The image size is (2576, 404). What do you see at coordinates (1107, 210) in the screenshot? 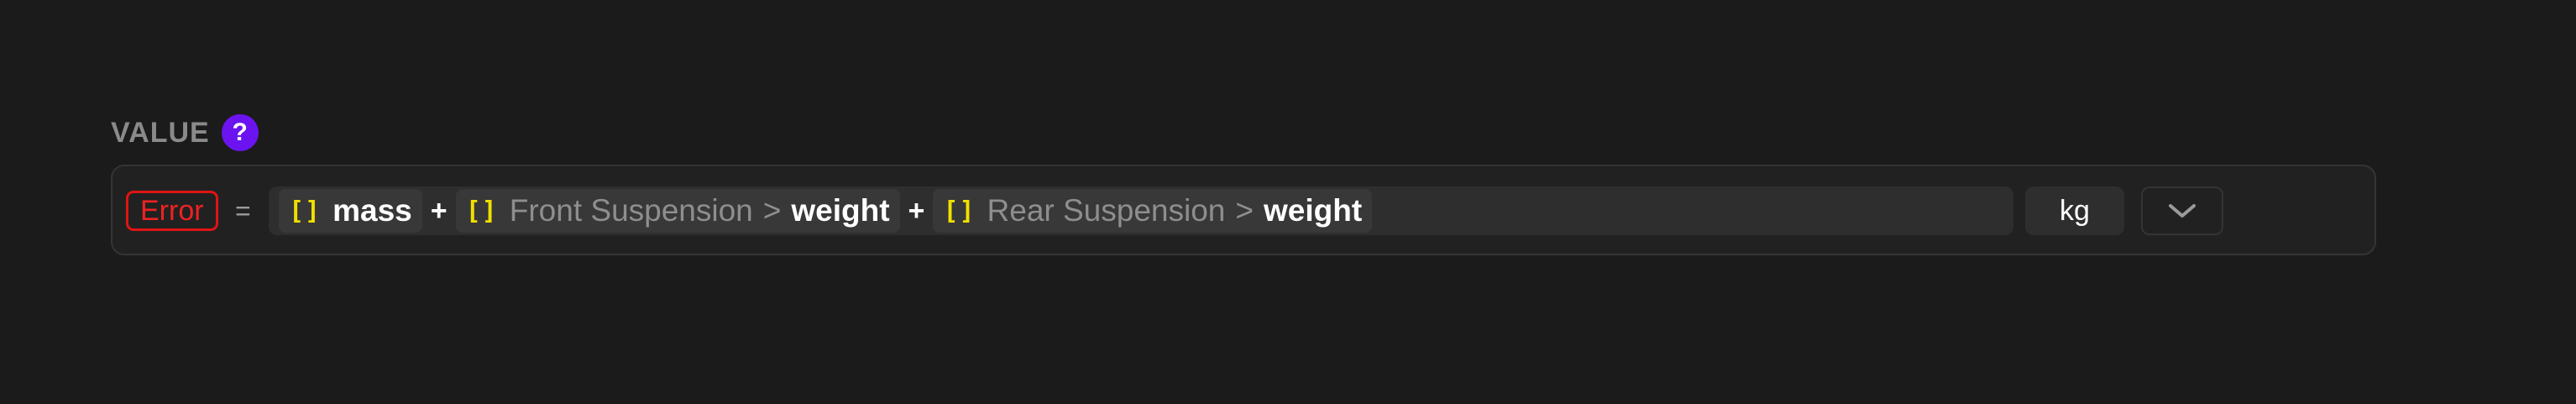
I see `reference-path: Rear Suspension` at bounding box center [1107, 210].